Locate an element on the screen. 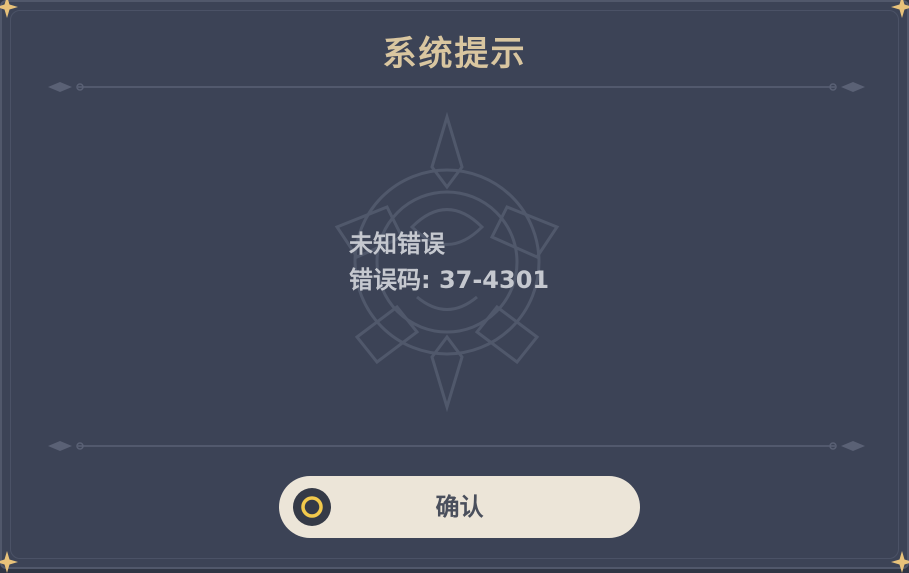 Image resolution: width=909 pixels, height=573 pixels. error-title: 未知错误 is located at coordinates (397, 244).